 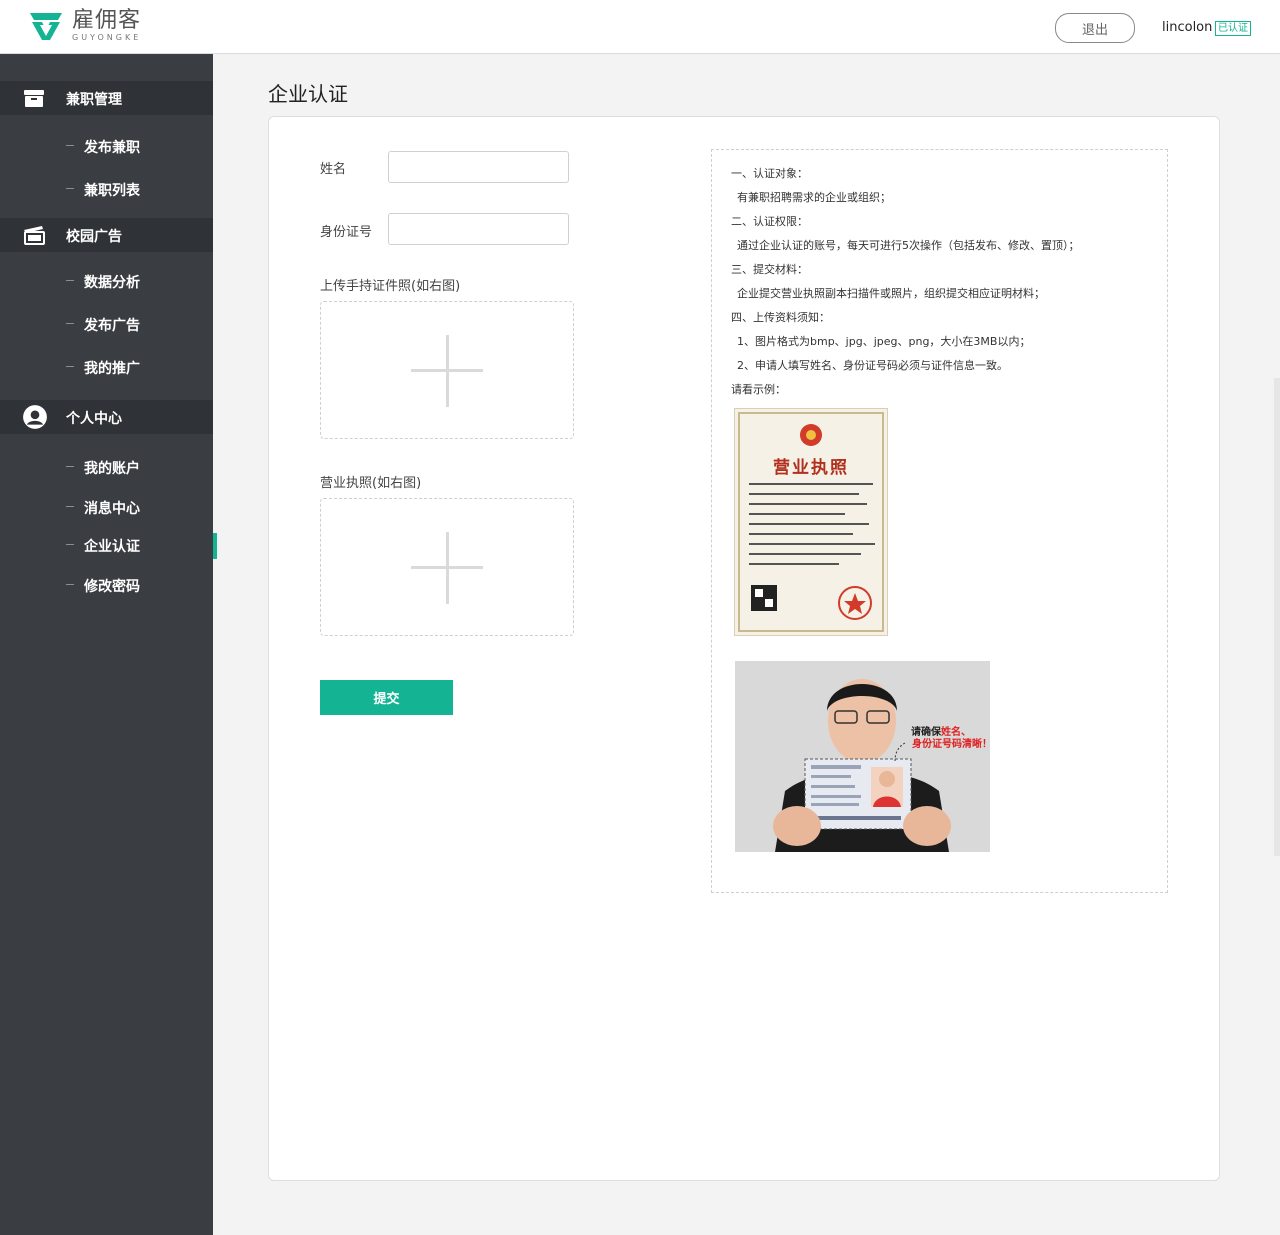 I want to click on logo-subtitle: GUYONGKE, so click(x=107, y=37).